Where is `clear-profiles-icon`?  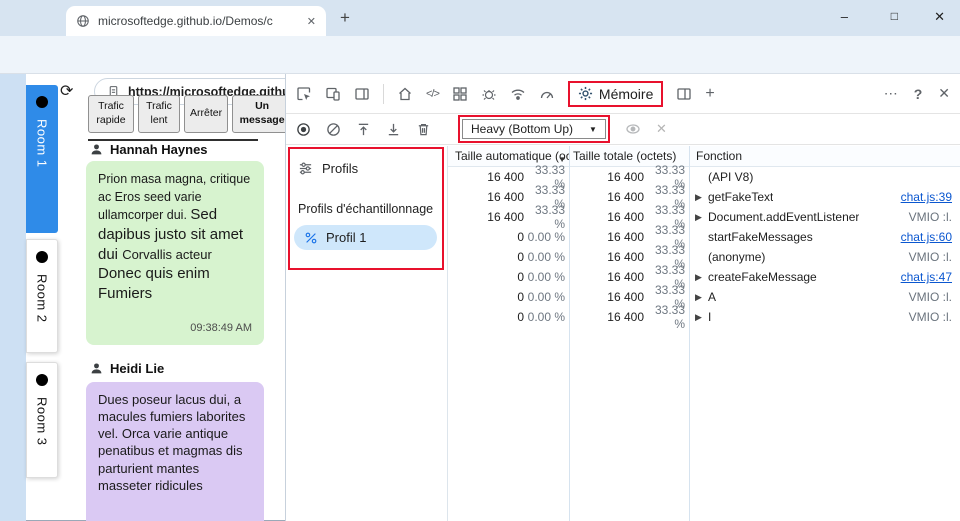 clear-profiles-icon is located at coordinates (333, 129).